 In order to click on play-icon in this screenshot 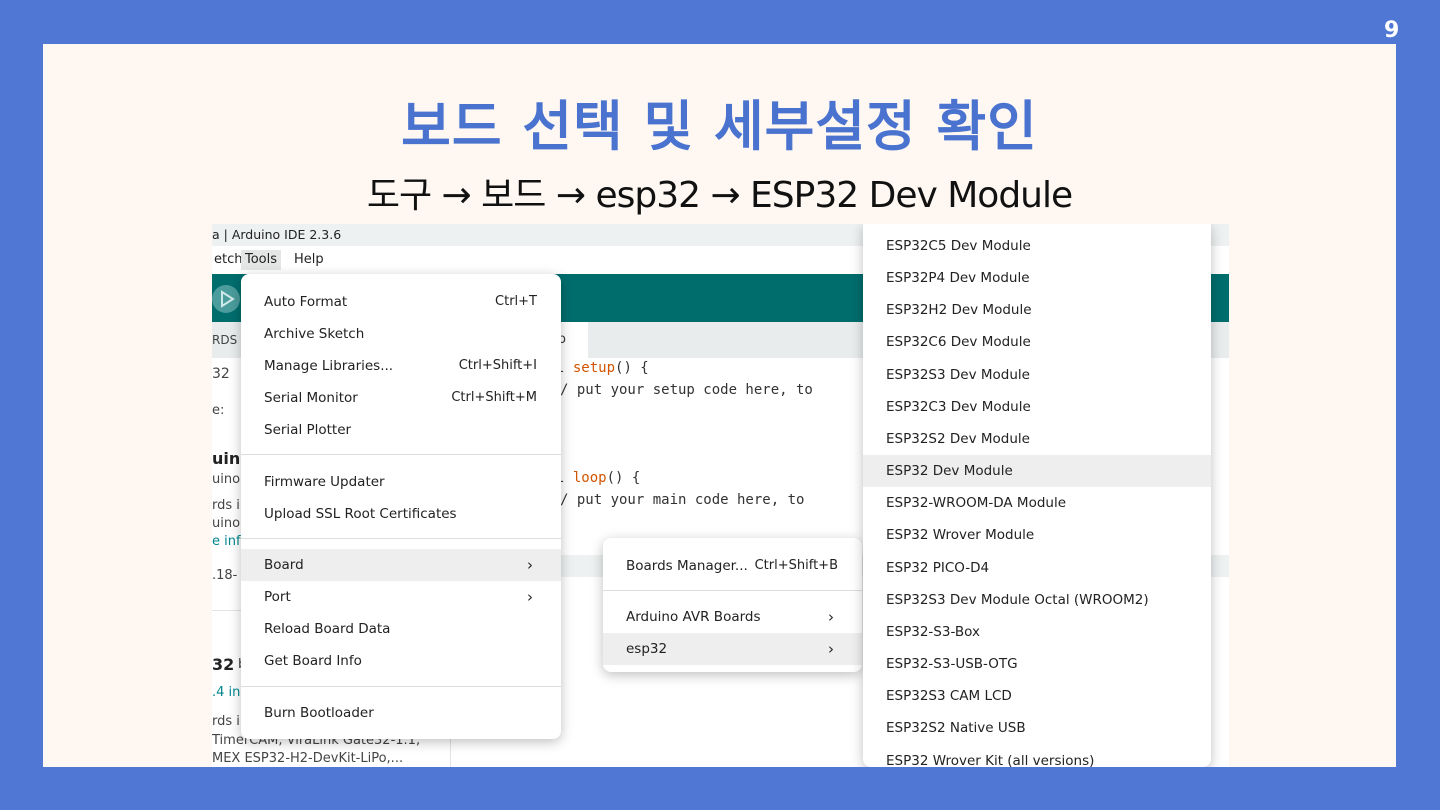, I will do `click(228, 299)`.